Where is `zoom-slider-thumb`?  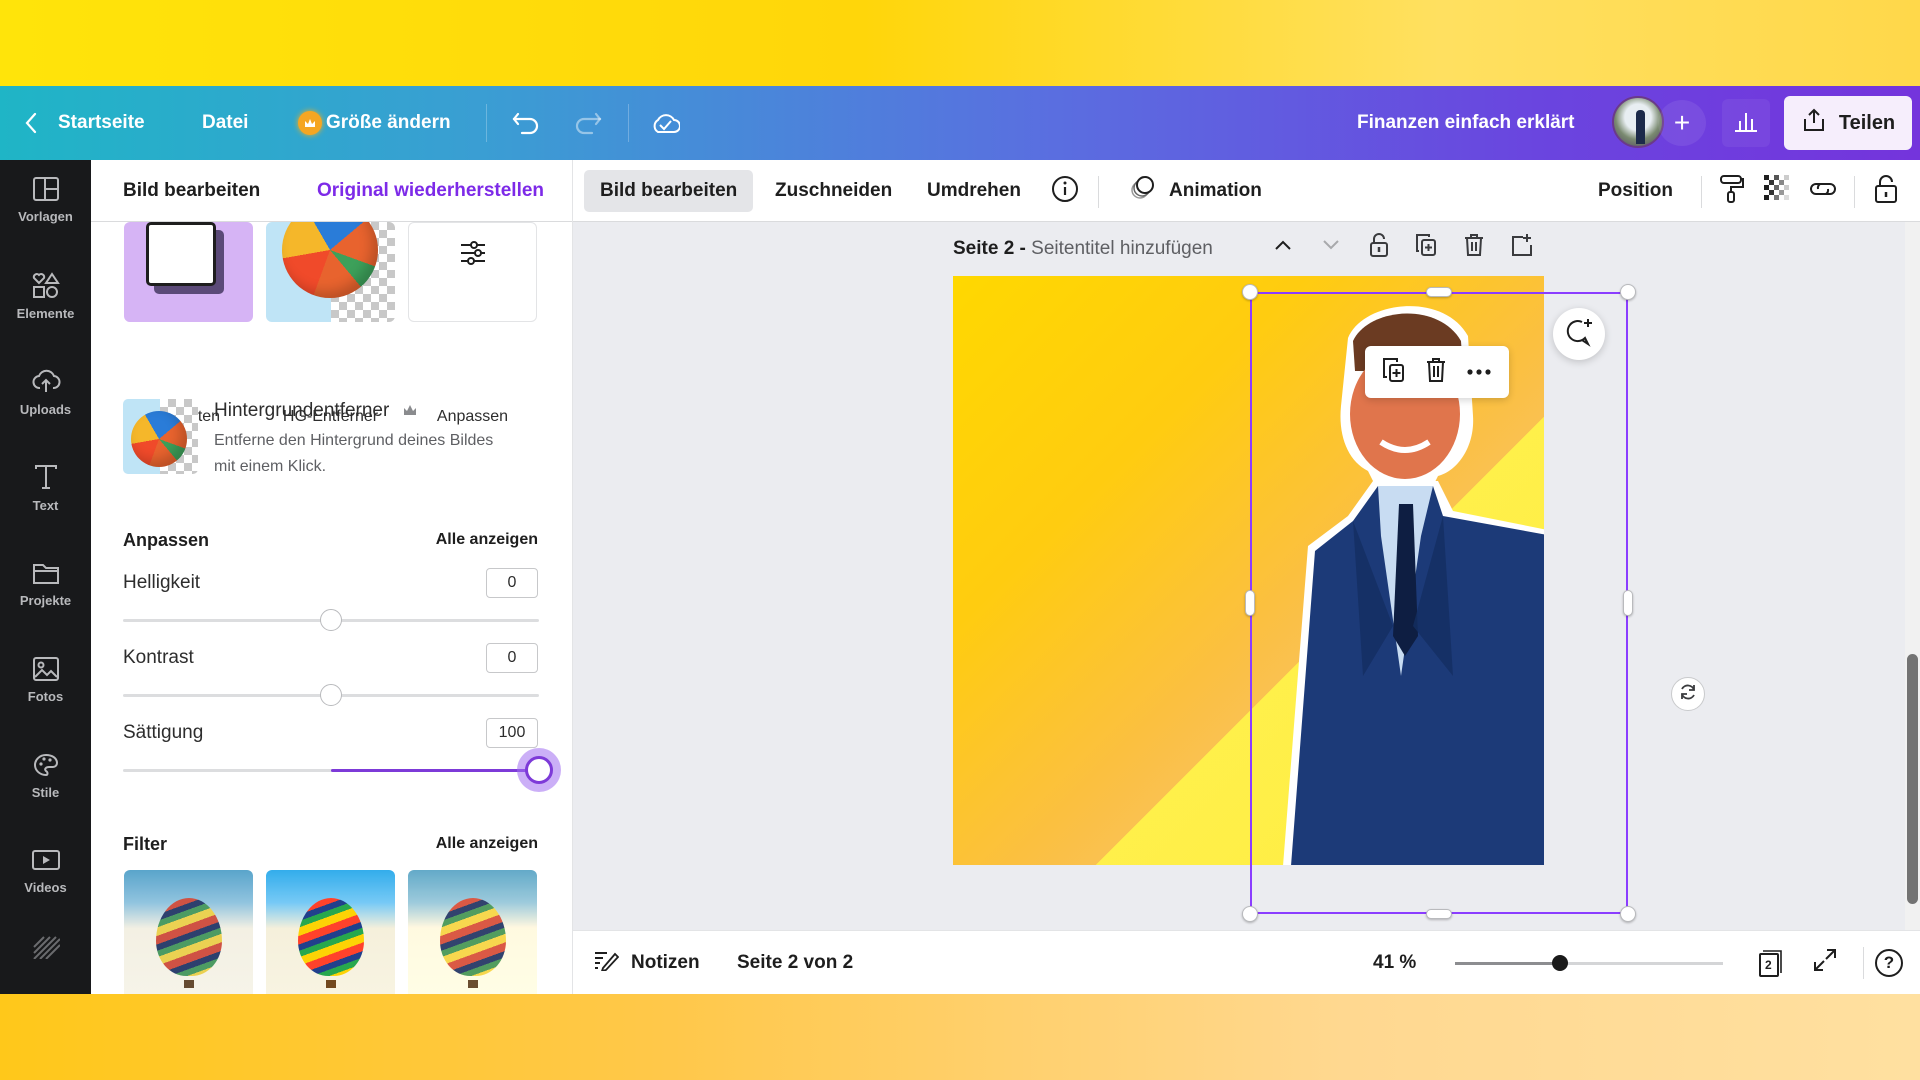
zoom-slider-thumb is located at coordinates (1559, 963).